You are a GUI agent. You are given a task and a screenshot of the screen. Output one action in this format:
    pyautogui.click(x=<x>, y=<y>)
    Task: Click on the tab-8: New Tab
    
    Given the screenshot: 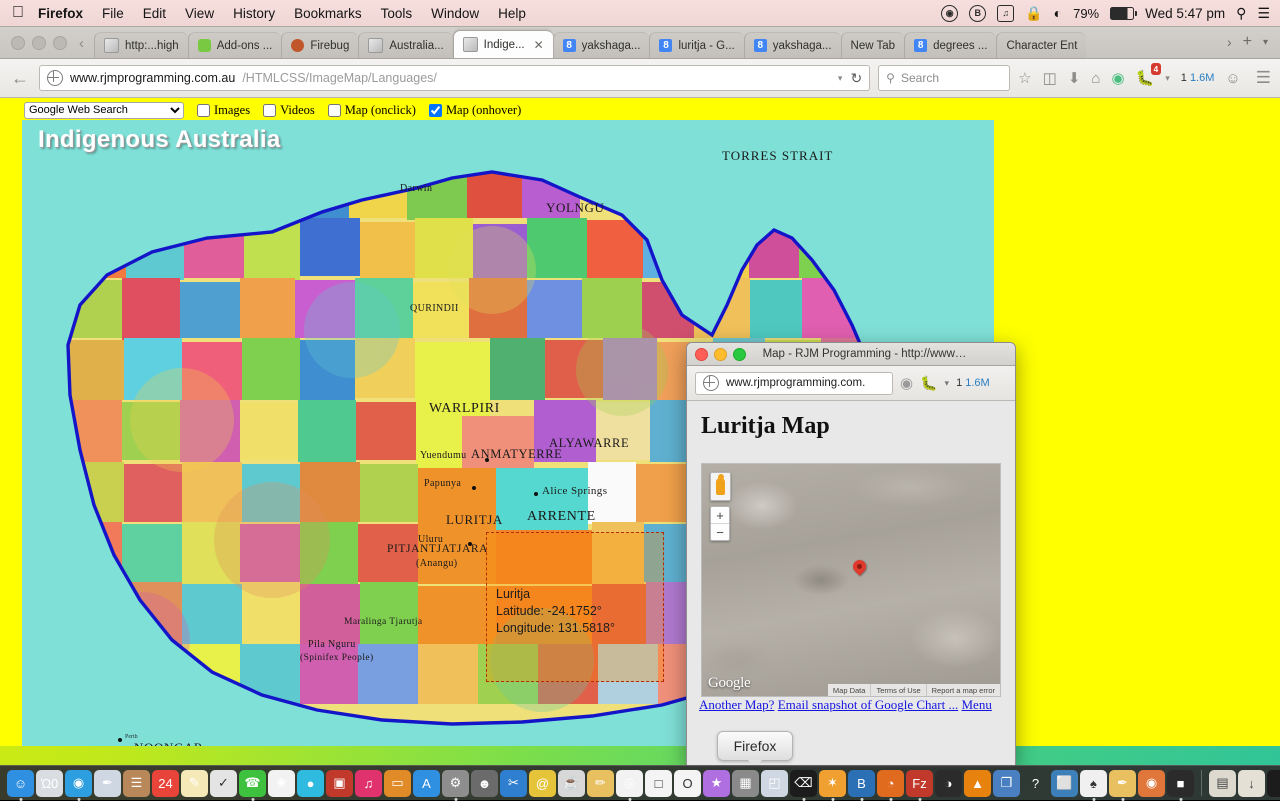 What is the action you would take?
    pyautogui.click(x=872, y=45)
    